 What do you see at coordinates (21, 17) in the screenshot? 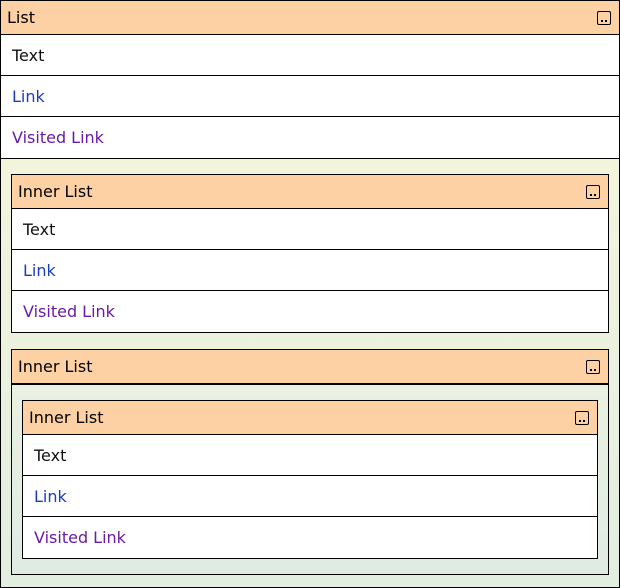
I see `list-title: List` at bounding box center [21, 17].